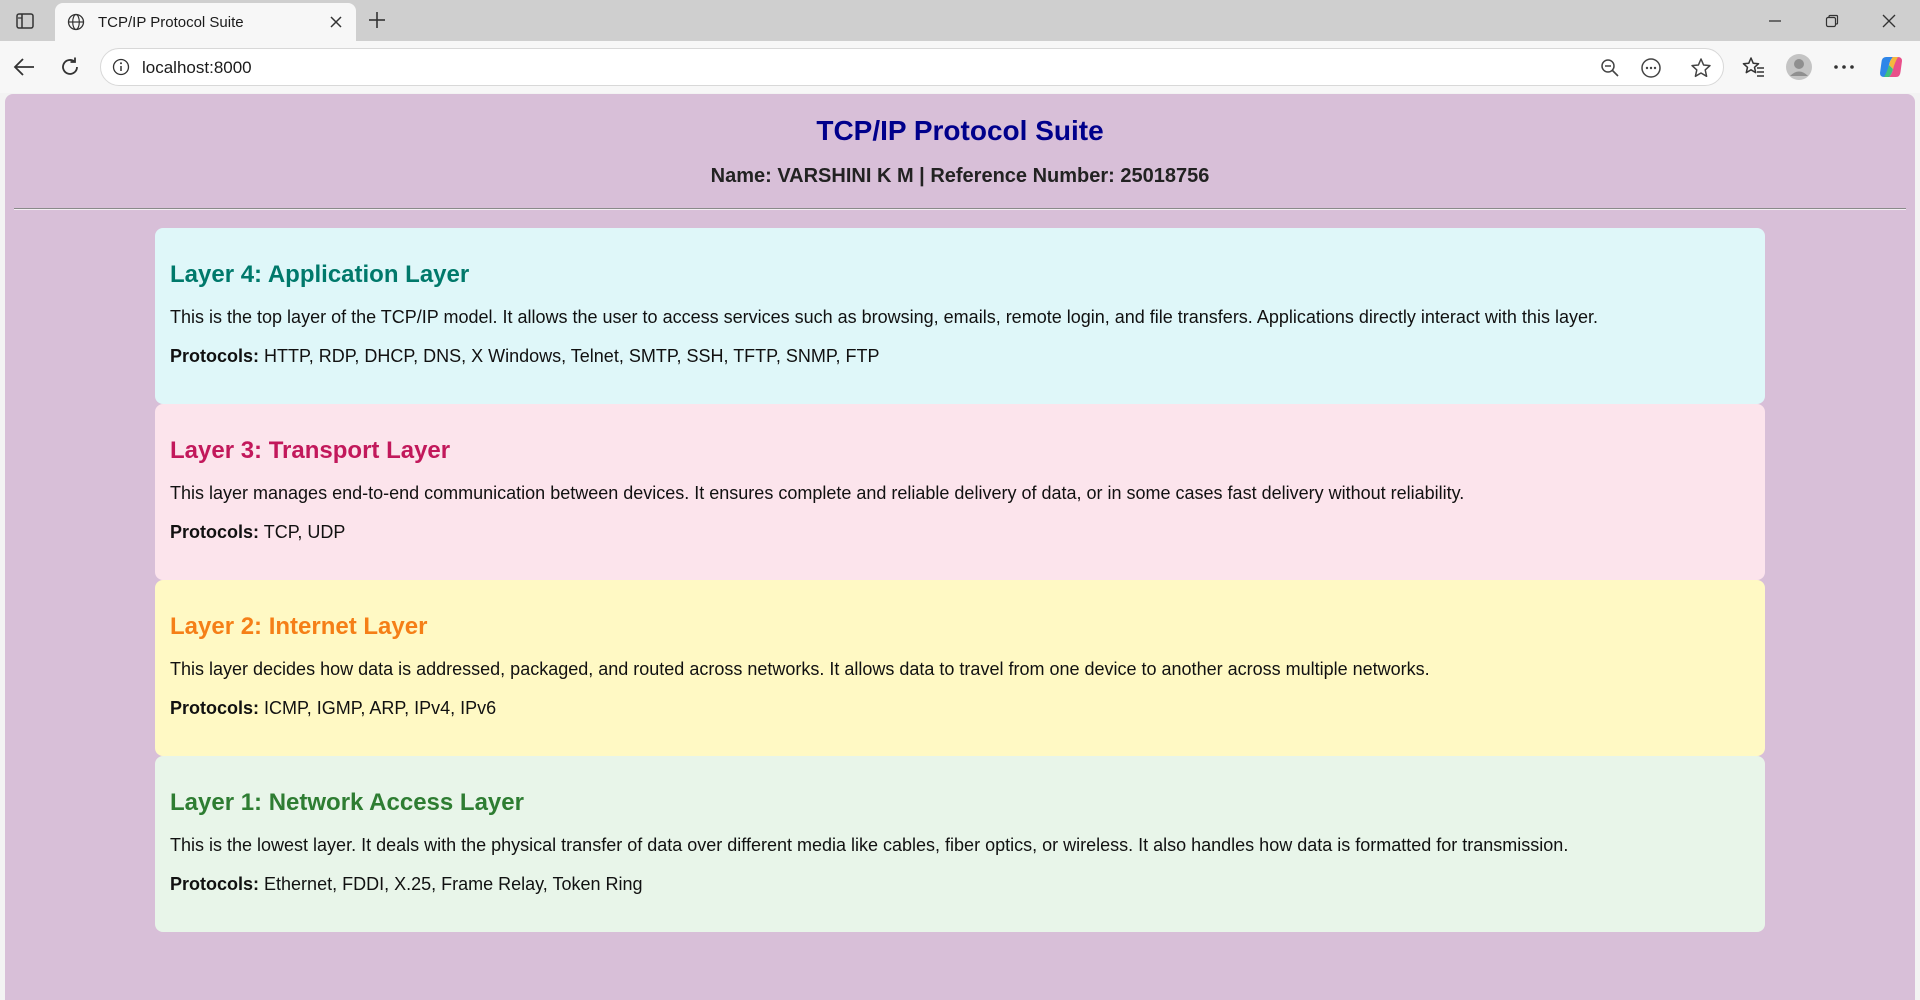 The width and height of the screenshot is (1920, 1000). Describe the element at coordinates (960, 708) in the screenshot. I see `layer-protocols: Protocols: ICMP, IGMP, ARP, IPv4, IPv6` at that location.